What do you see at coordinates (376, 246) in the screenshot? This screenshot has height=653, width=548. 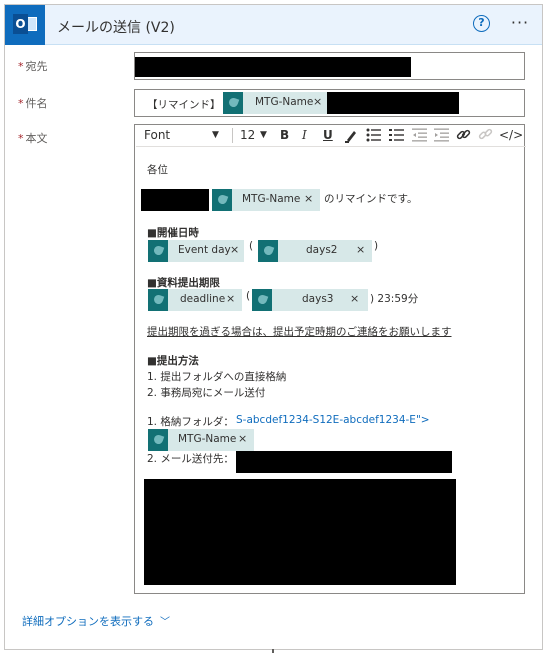 I see `paren-close-text: )` at bounding box center [376, 246].